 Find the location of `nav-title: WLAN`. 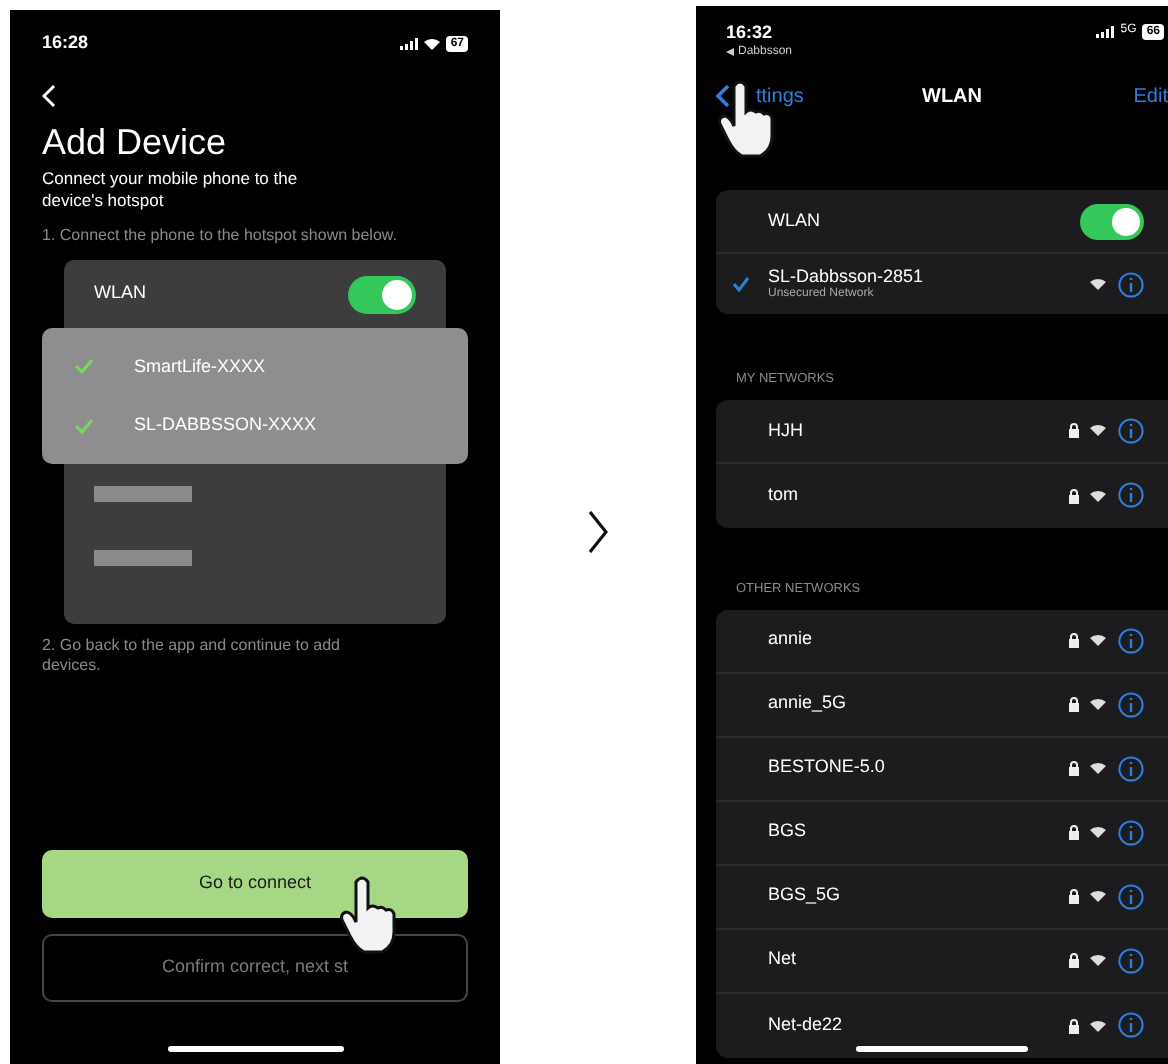

nav-title: WLAN is located at coordinates (952, 97).